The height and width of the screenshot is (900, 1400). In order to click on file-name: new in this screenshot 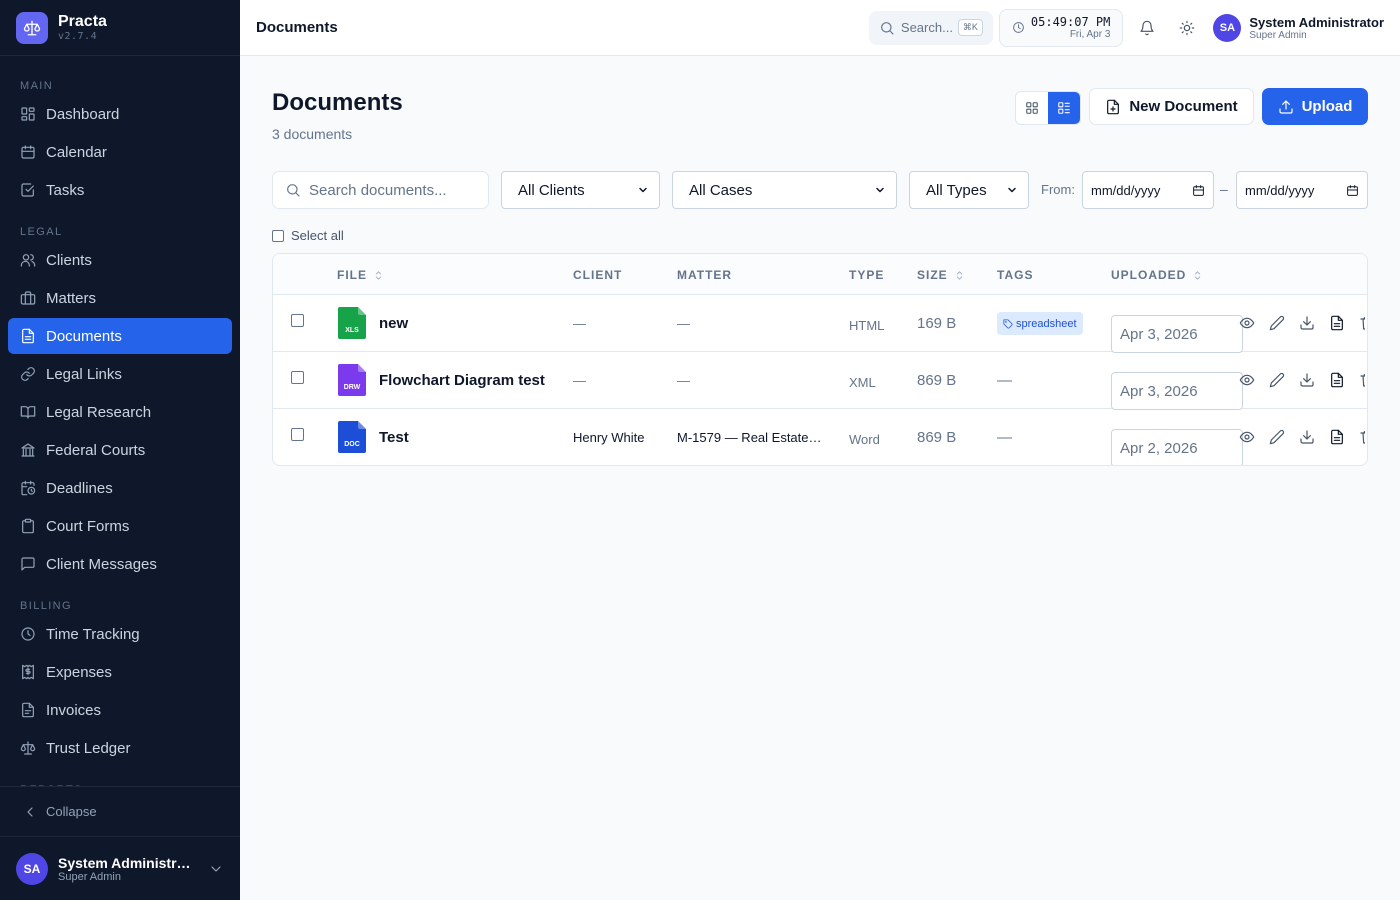, I will do `click(393, 323)`.